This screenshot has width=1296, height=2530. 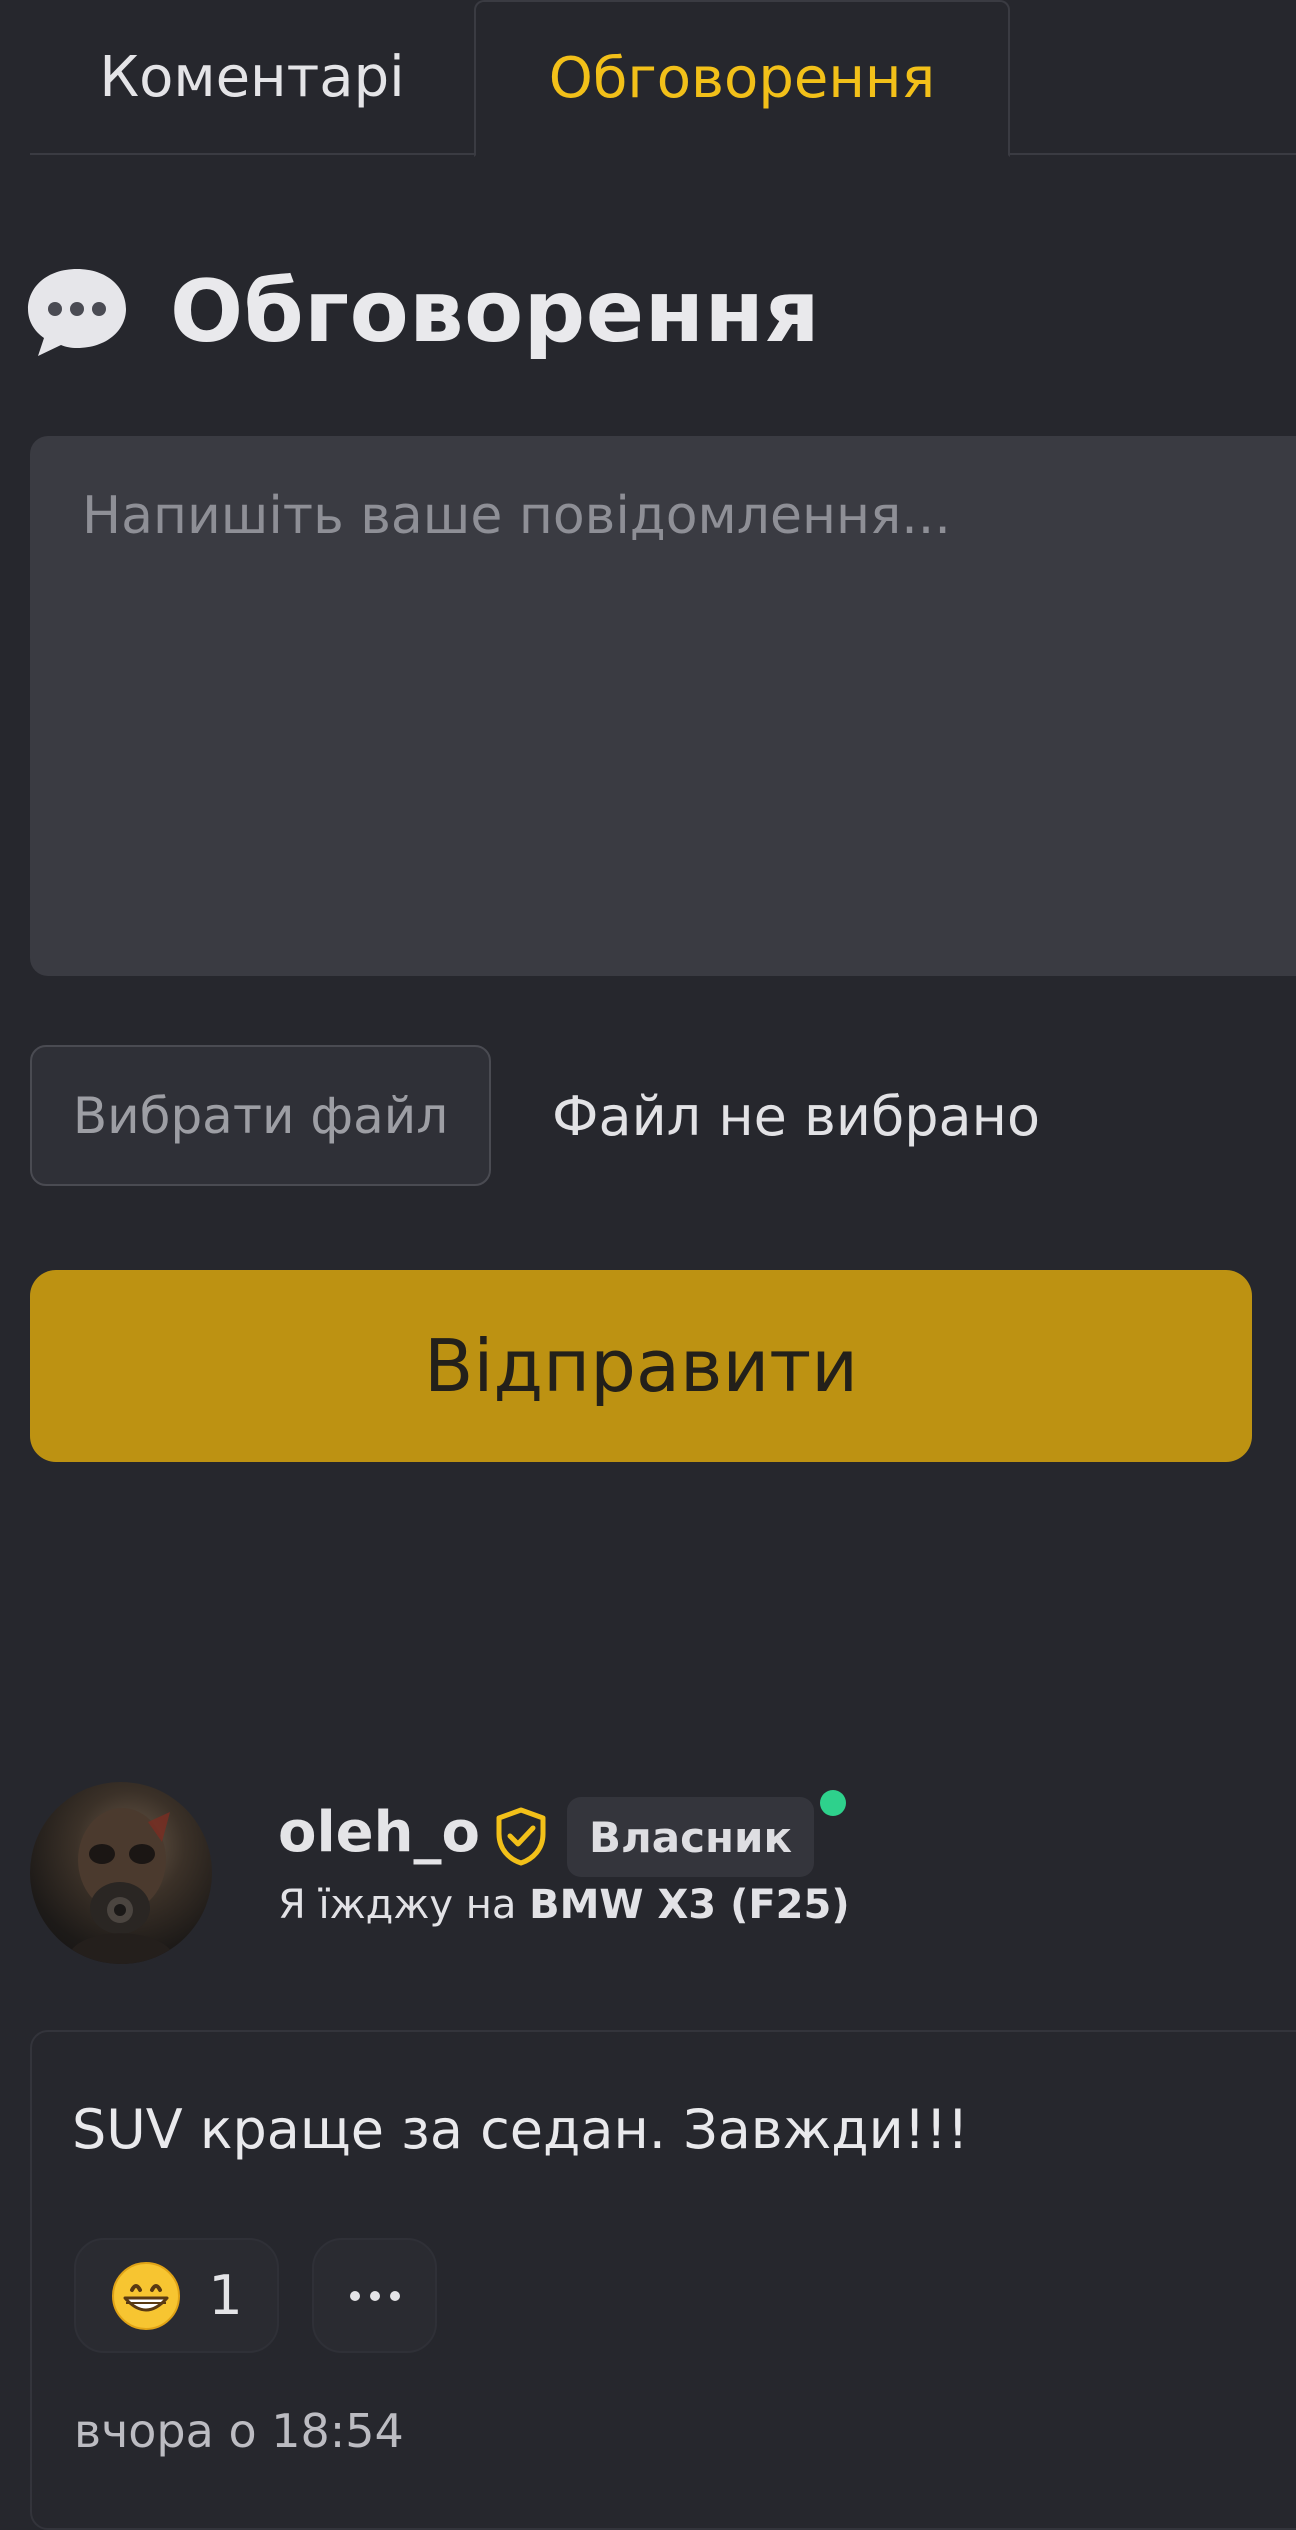 I want to click on reaction-count: 1, so click(x=225, y=2295).